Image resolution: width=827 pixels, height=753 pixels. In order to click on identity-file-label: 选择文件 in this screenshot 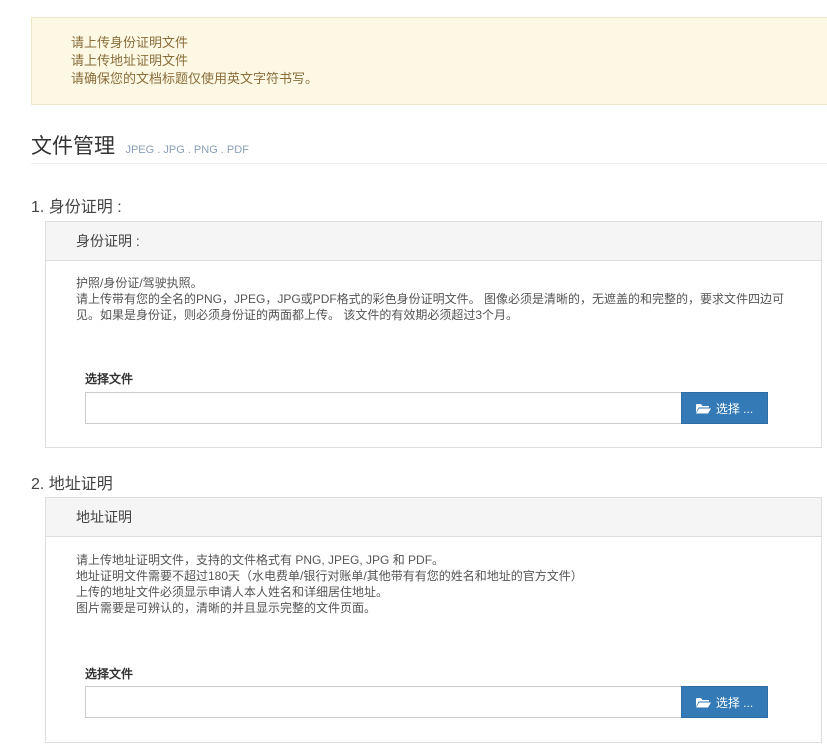, I will do `click(109, 379)`.